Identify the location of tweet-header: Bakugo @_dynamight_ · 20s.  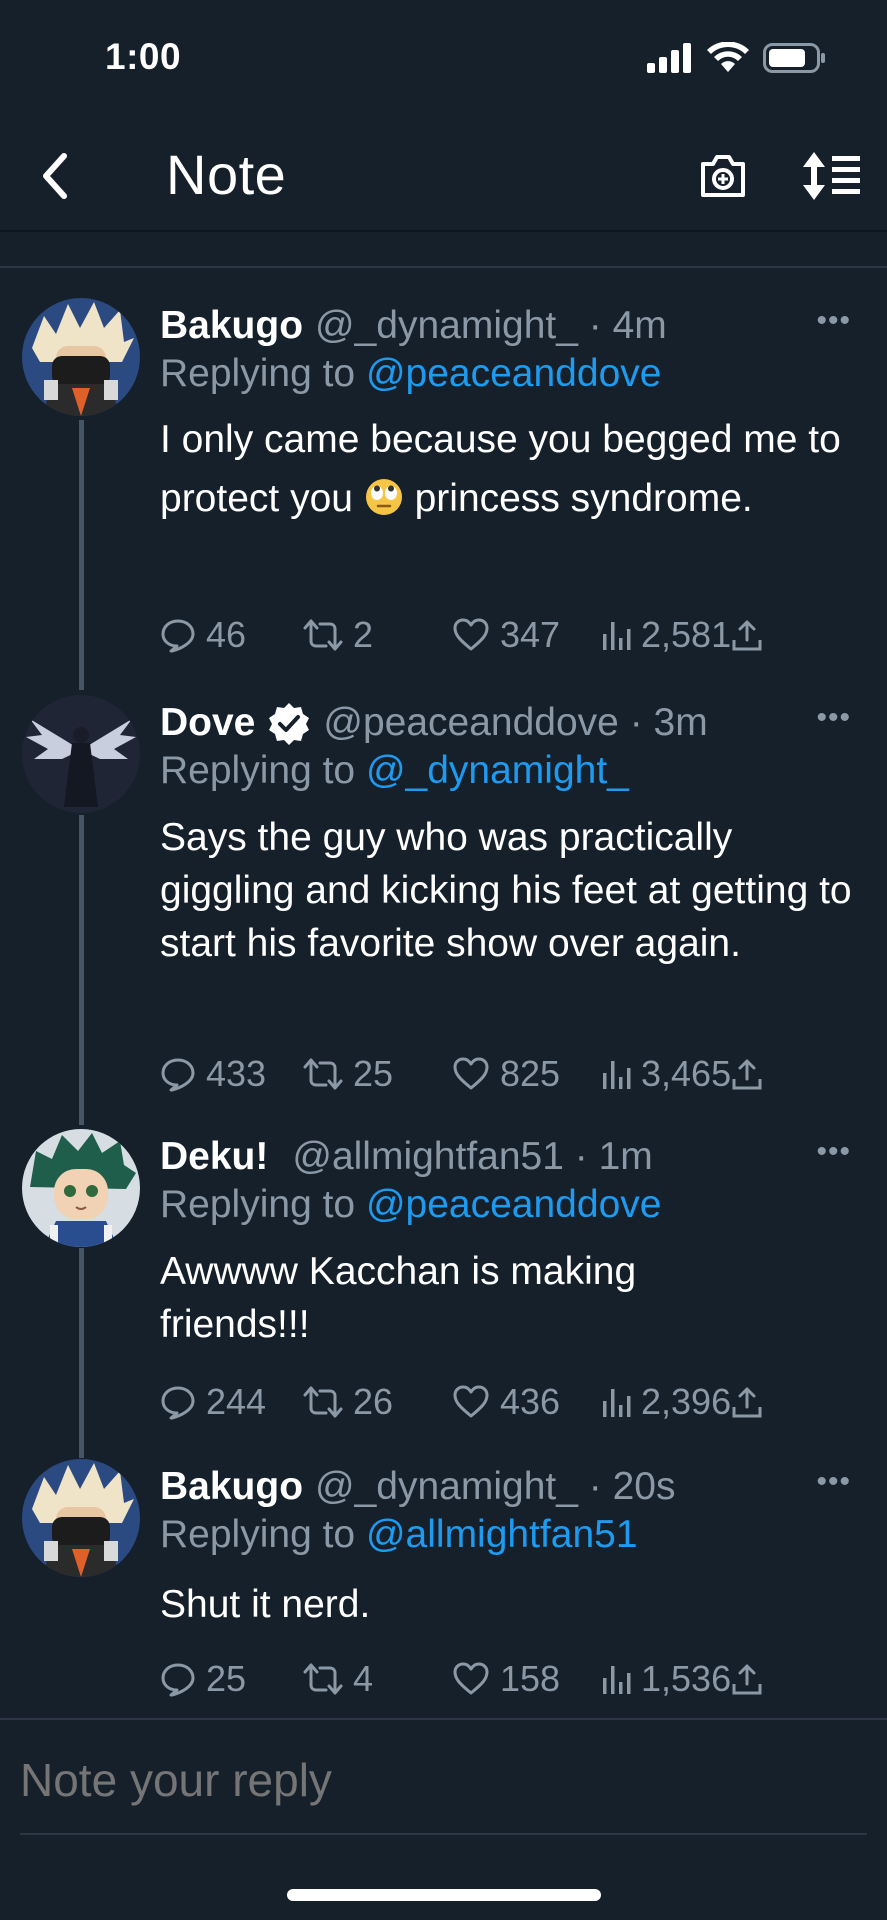
(417, 1487).